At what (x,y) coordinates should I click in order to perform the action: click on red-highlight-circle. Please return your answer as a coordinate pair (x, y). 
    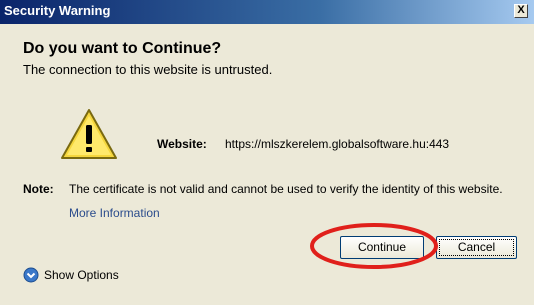
    Looking at the image, I should click on (374, 246).